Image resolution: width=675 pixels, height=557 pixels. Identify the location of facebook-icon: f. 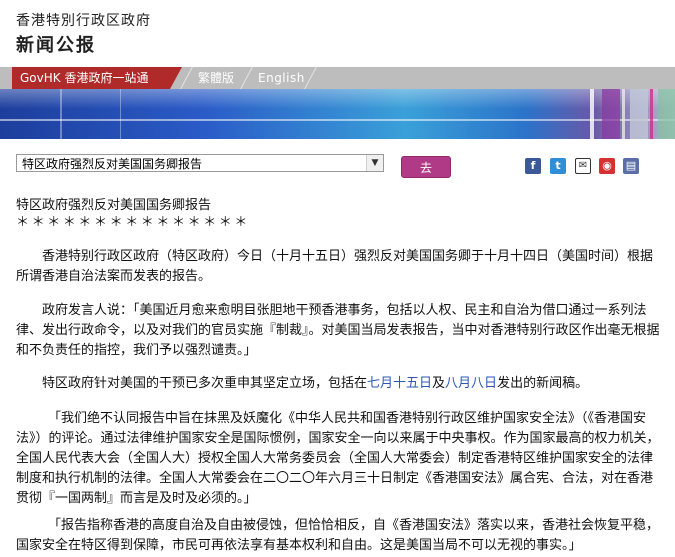
(533, 166).